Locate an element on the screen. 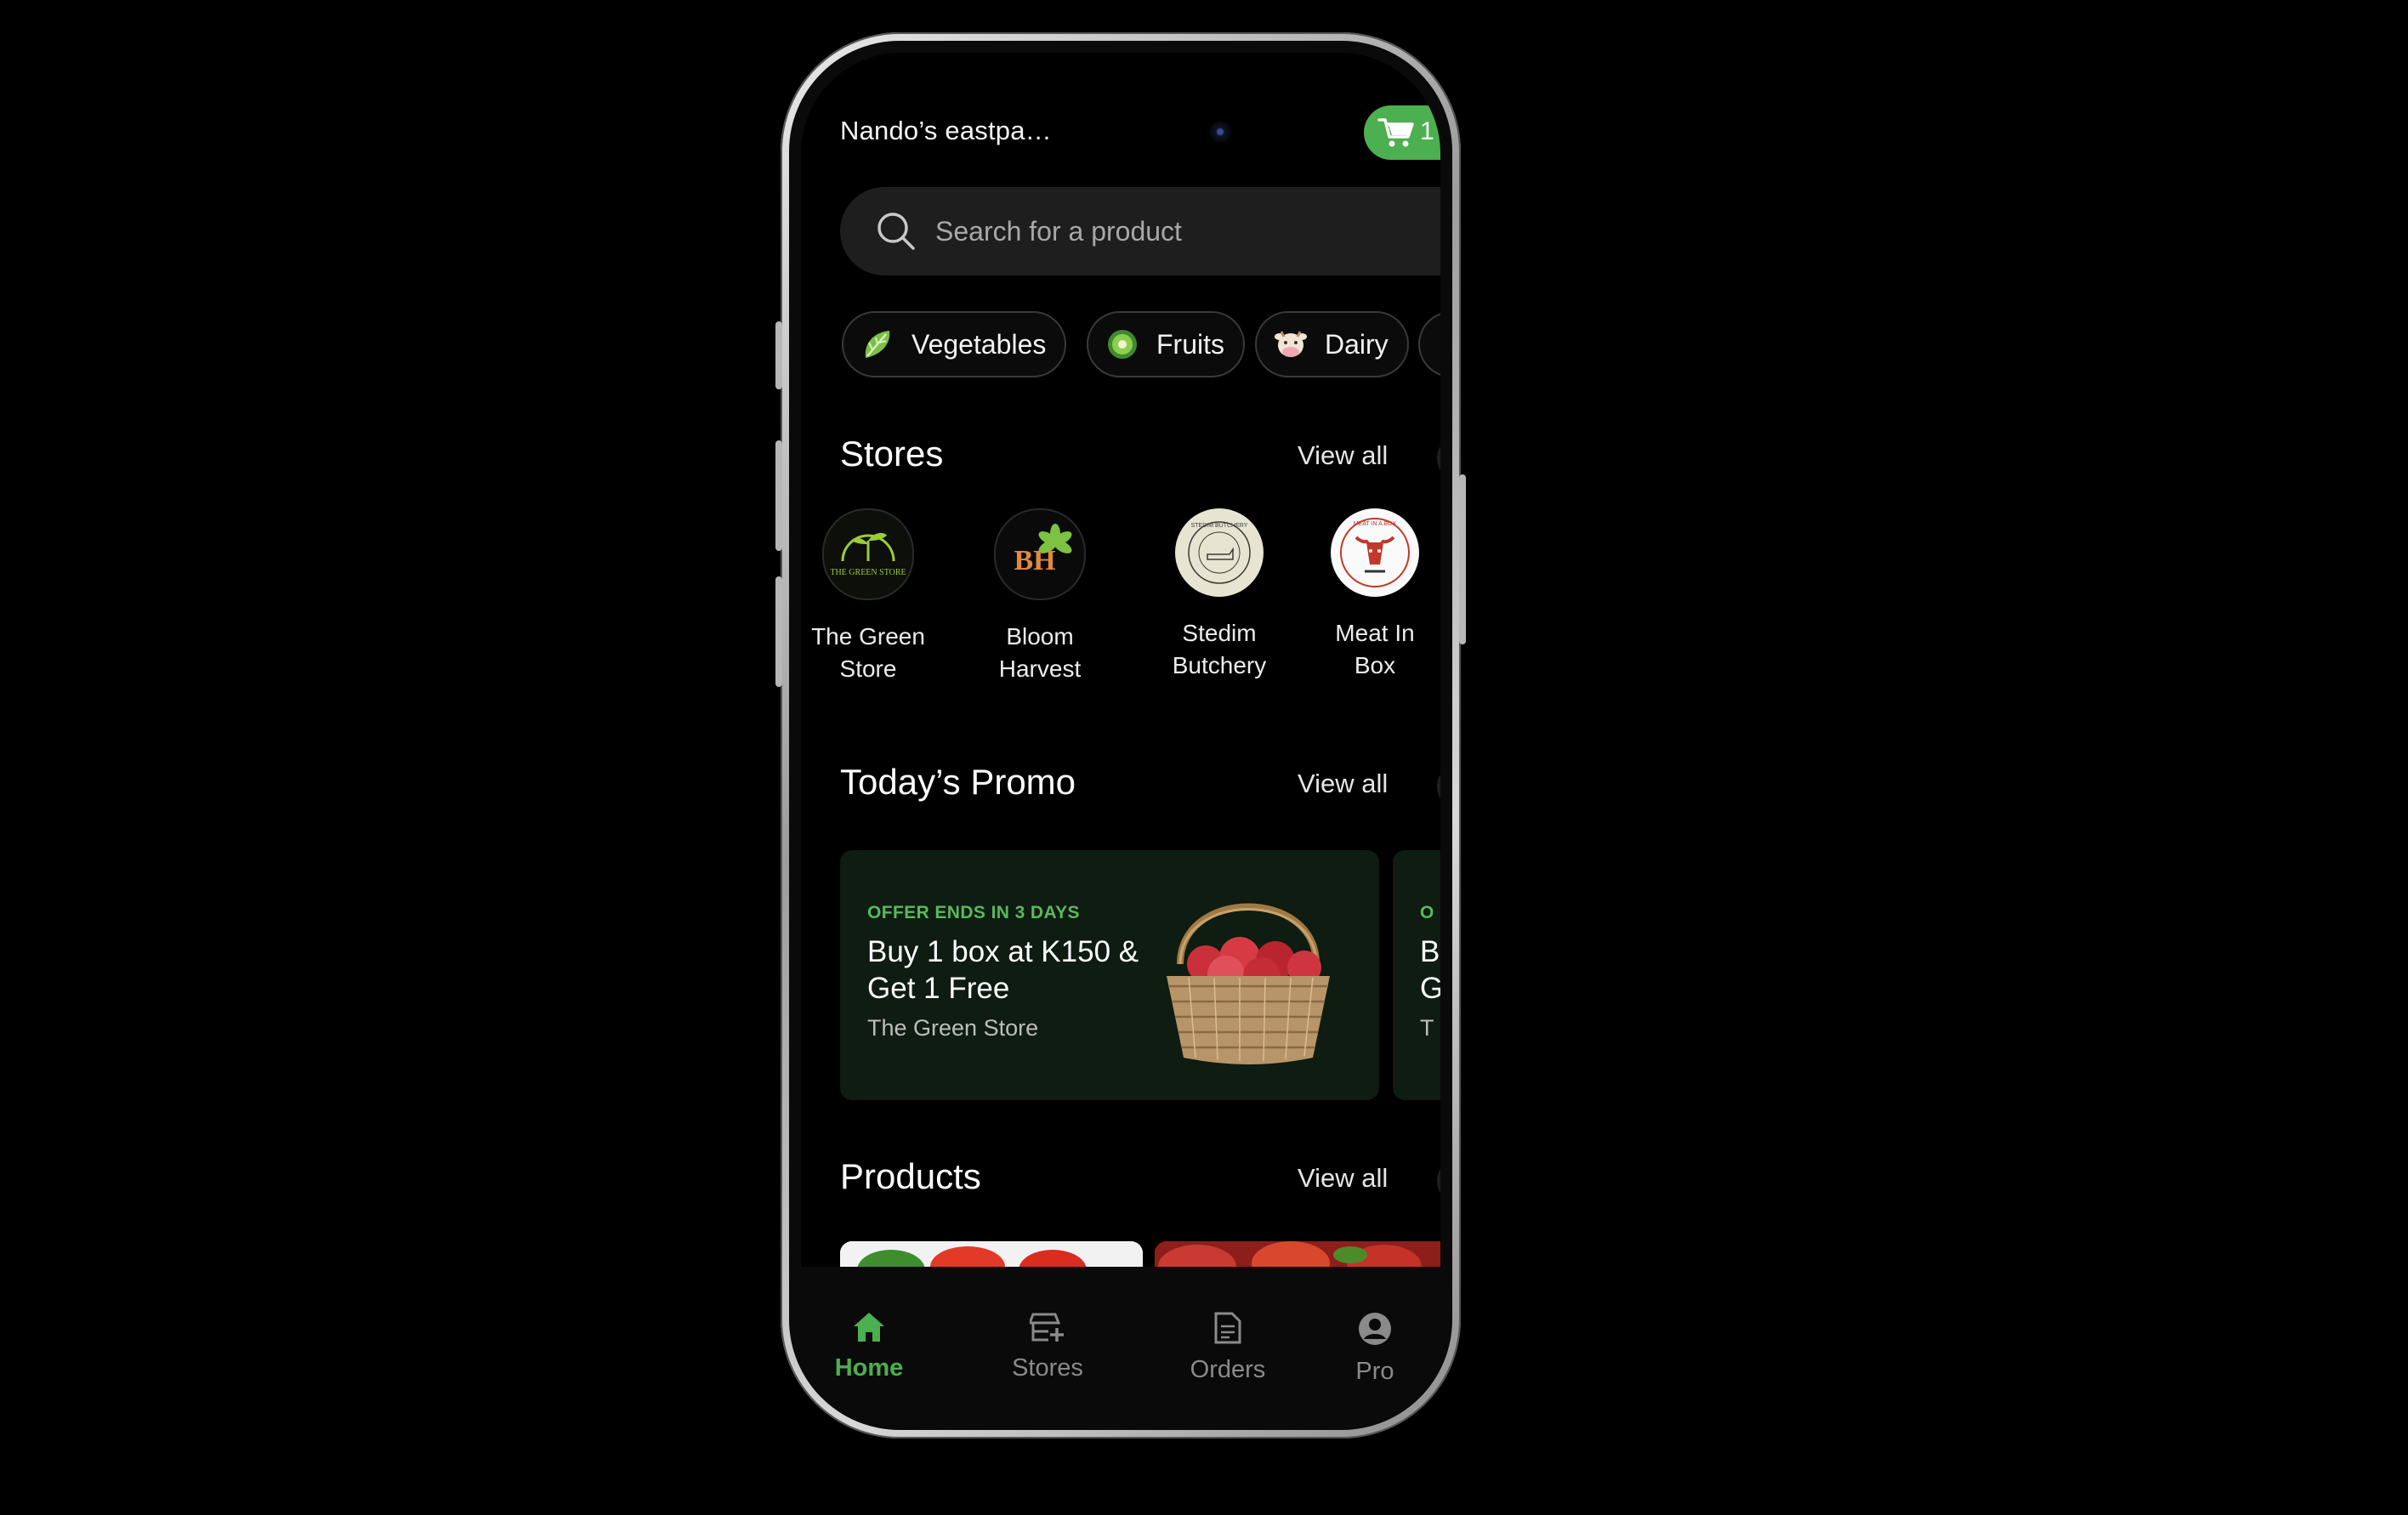  promo-title: Buy 1 box at K150 & Get 1 Free is located at coordinates (1003, 970).